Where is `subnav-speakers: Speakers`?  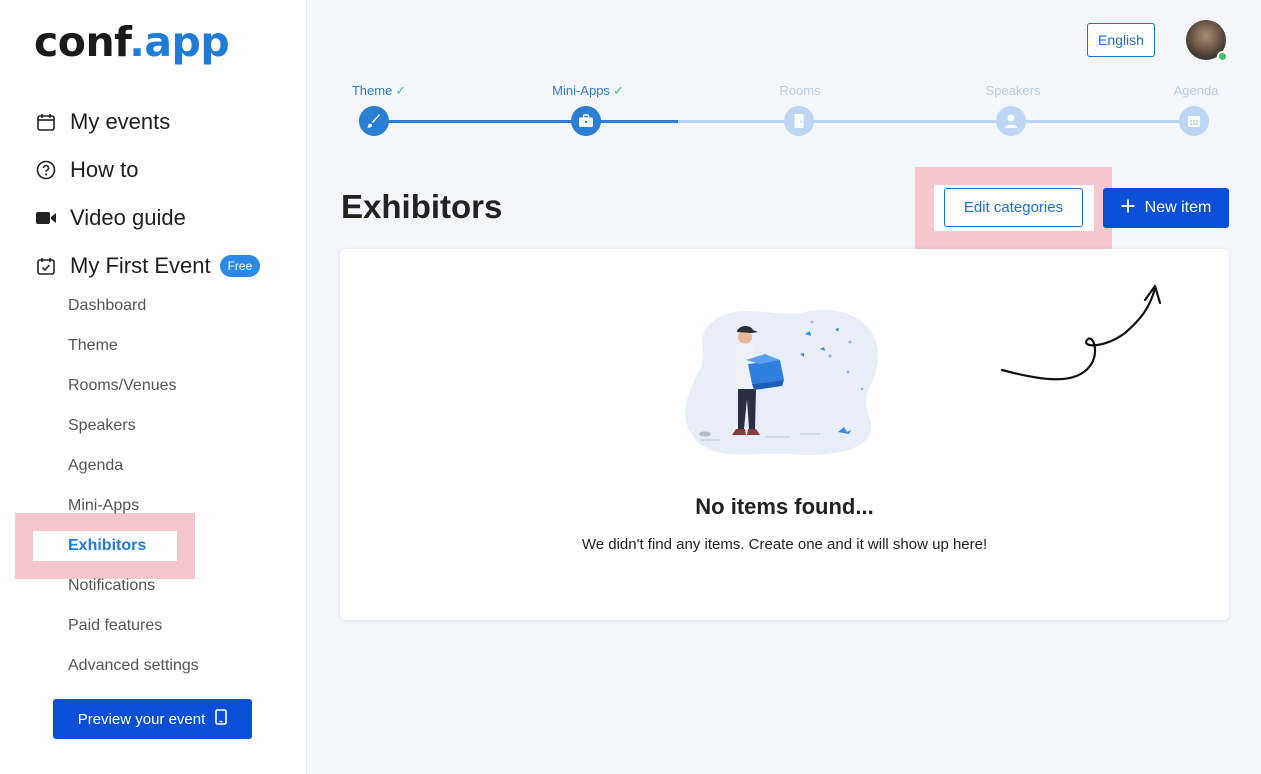 subnav-speakers: Speakers is located at coordinates (133, 426).